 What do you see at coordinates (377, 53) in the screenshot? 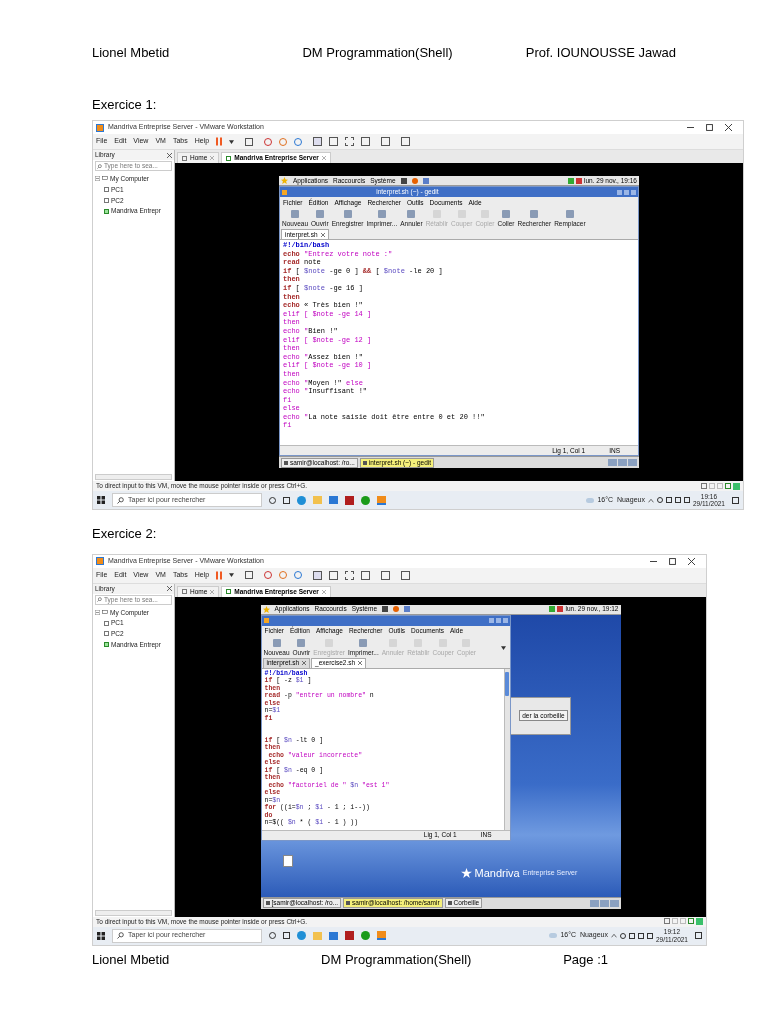
I see `header-title: DM Programmation(Shell)` at bounding box center [377, 53].